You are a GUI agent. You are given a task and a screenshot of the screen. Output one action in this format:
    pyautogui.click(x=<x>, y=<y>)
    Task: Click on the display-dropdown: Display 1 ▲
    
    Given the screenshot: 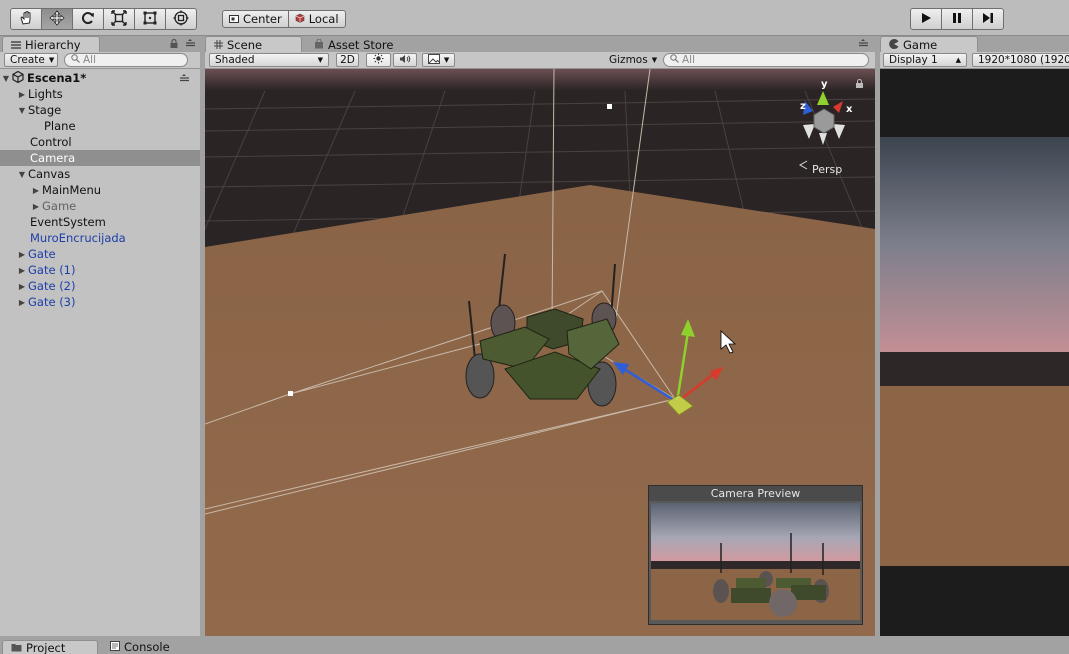 What is the action you would take?
    pyautogui.click(x=925, y=60)
    